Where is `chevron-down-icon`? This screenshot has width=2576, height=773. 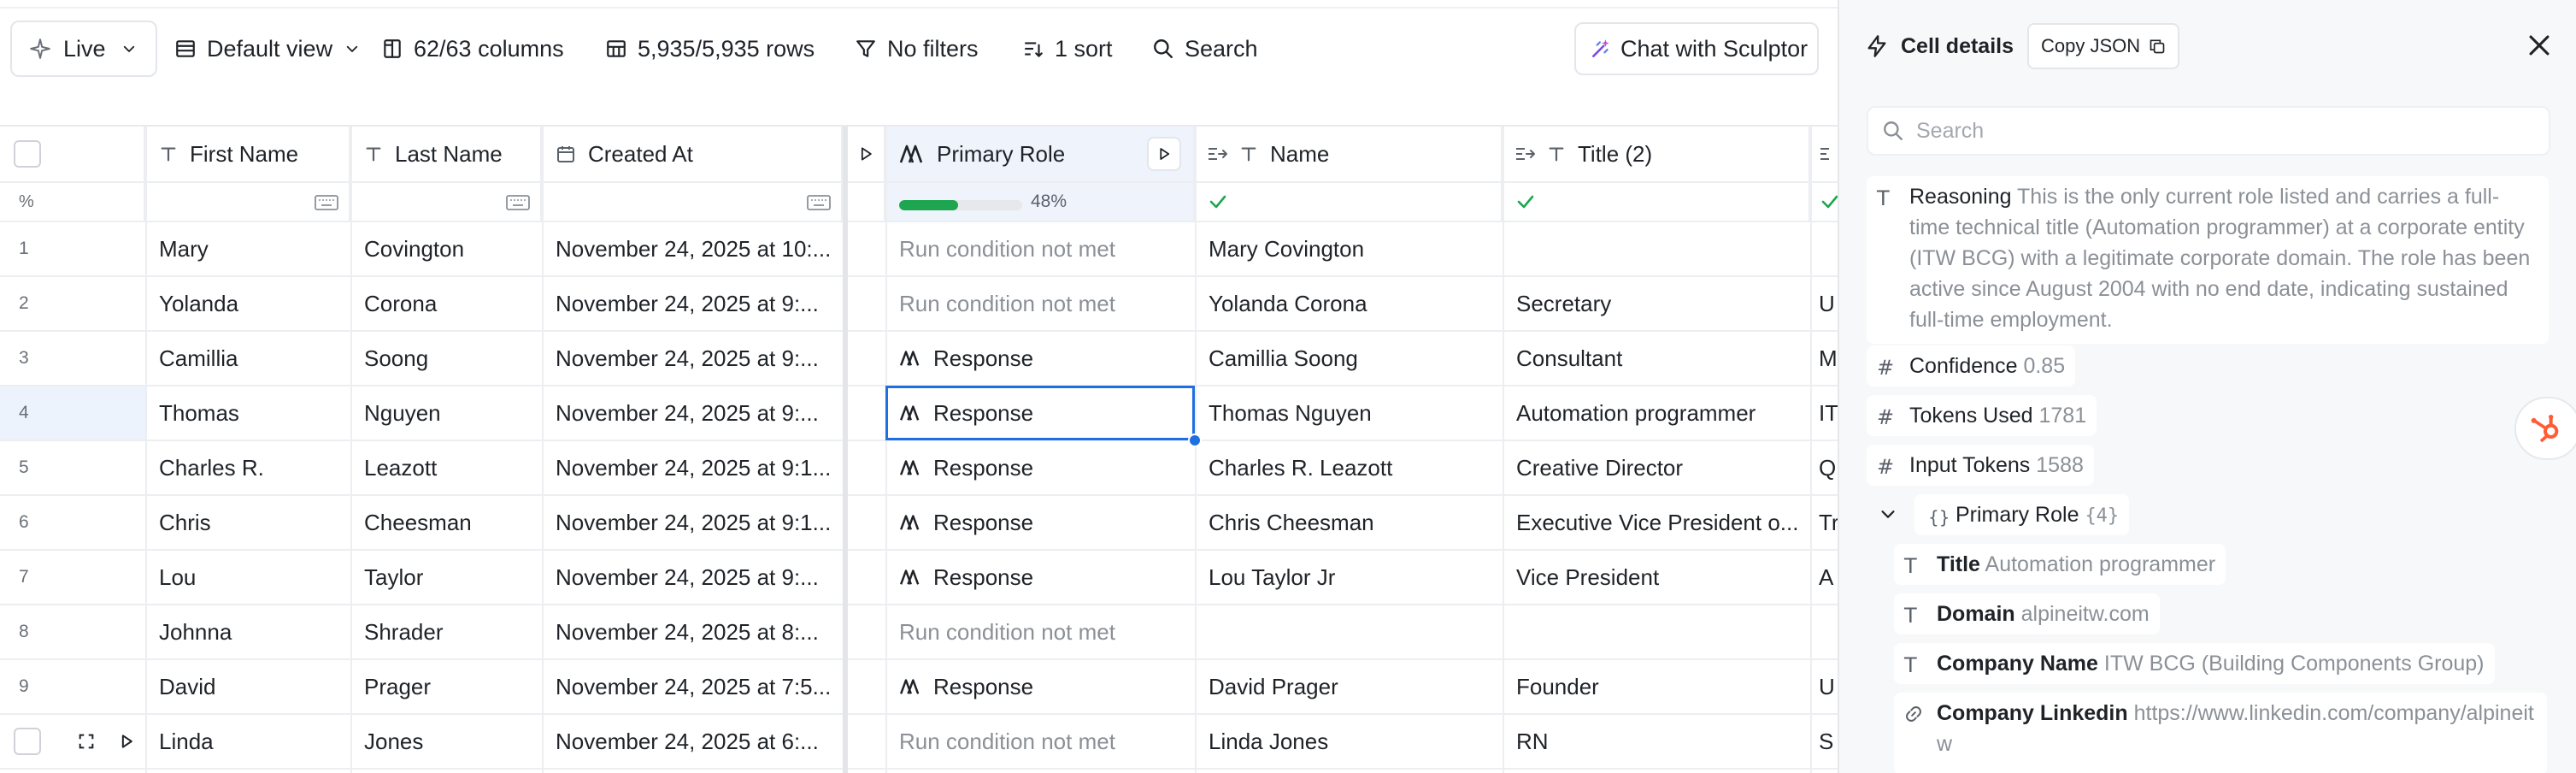
chevron-down-icon is located at coordinates (1888, 514).